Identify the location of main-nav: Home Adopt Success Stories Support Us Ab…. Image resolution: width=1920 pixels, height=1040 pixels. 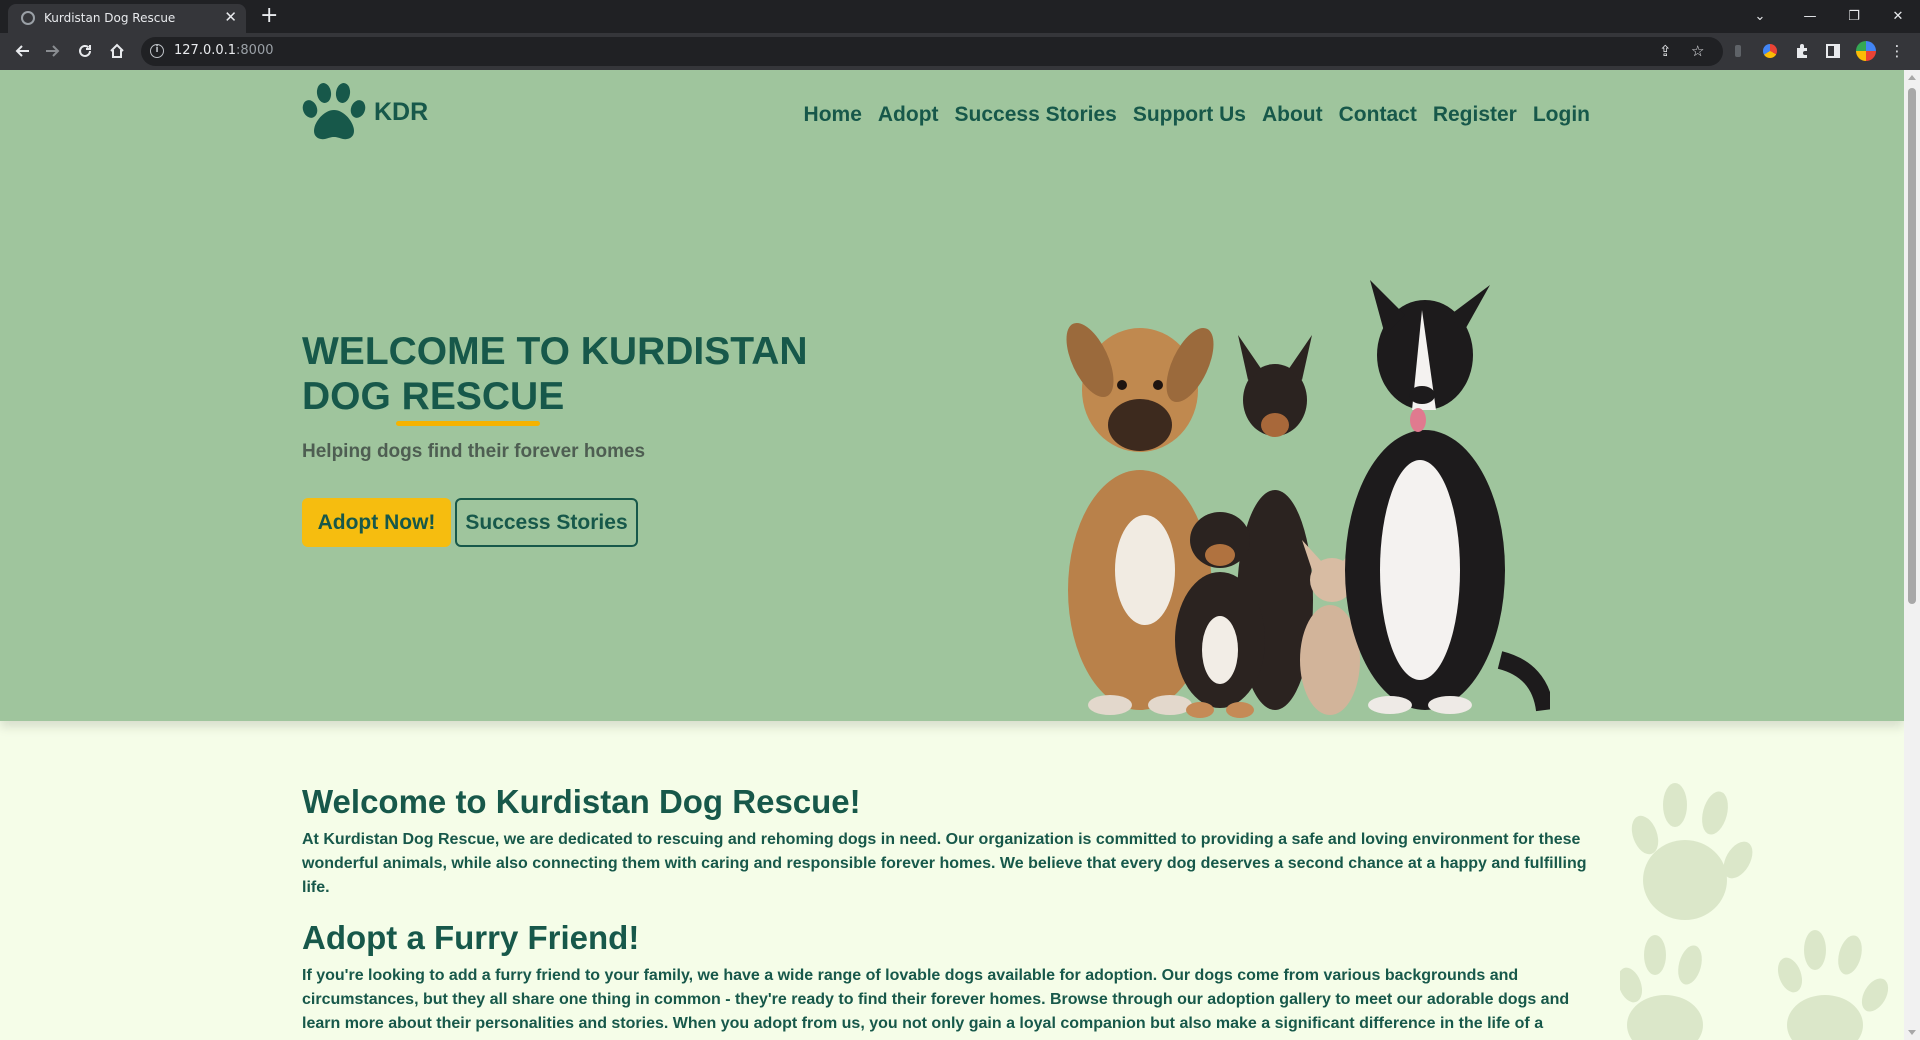
(1197, 115).